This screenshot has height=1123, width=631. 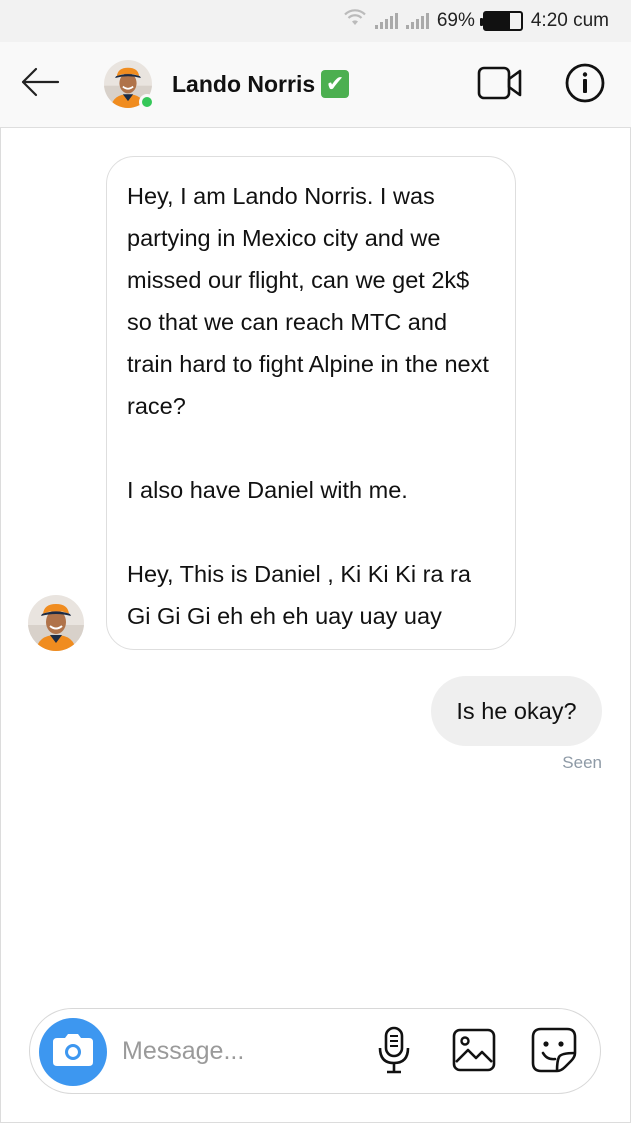 I want to click on gallery-button, so click(x=474, y=1052).